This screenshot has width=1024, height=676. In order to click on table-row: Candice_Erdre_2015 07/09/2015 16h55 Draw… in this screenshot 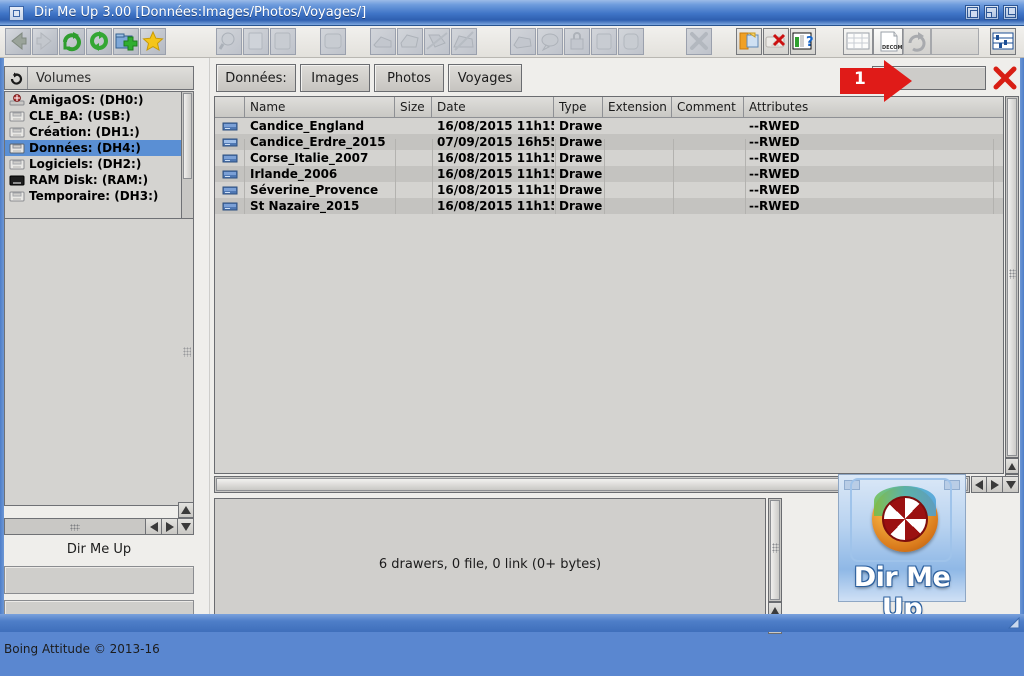, I will do `click(609, 142)`.